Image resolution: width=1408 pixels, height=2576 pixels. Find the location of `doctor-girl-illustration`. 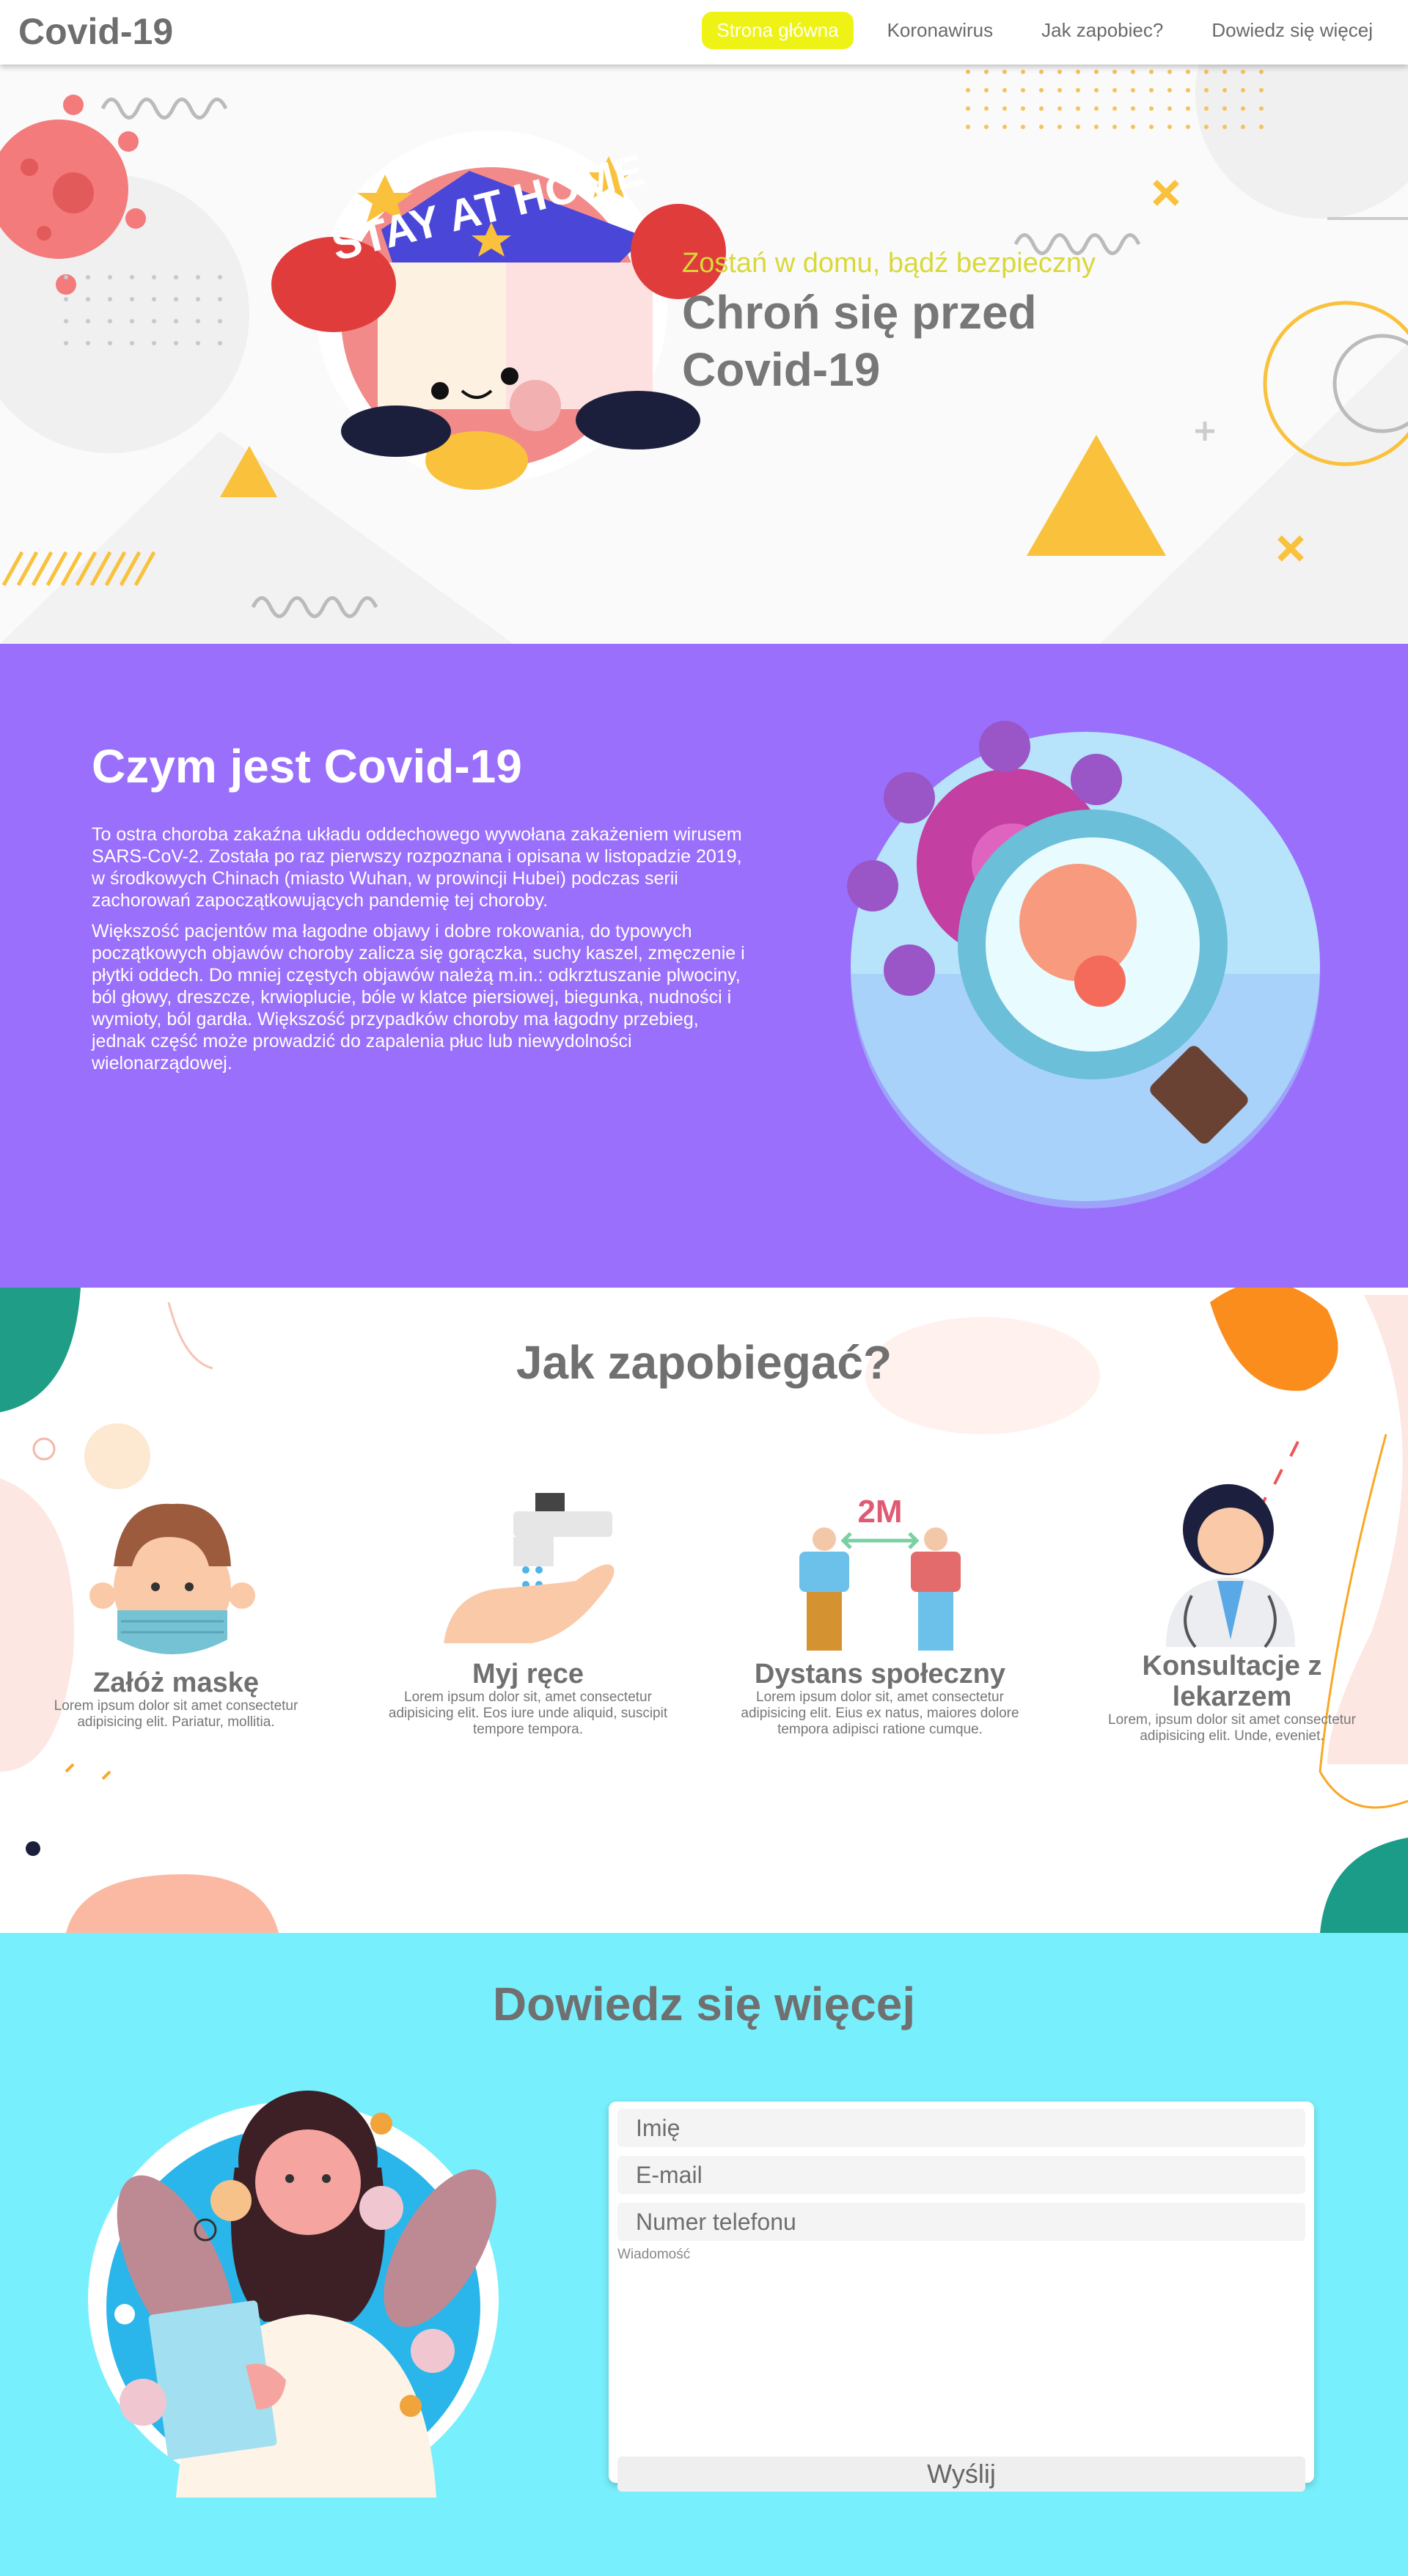

doctor-girl-illustration is located at coordinates (293, 2295).